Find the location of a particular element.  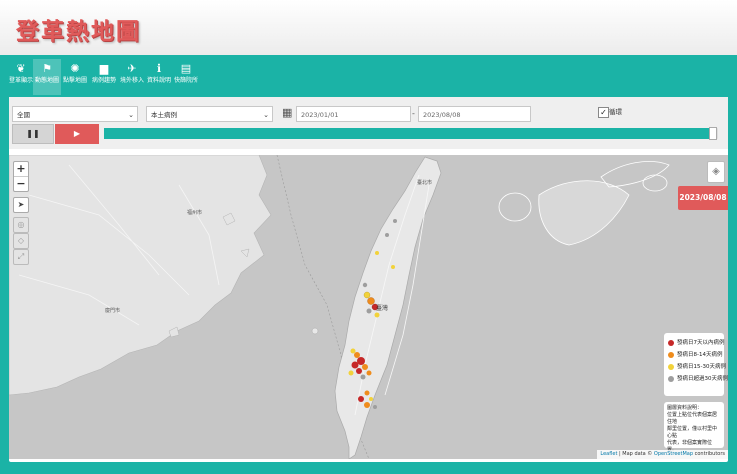

region-select: 全國 ⌄ is located at coordinates (75, 114).